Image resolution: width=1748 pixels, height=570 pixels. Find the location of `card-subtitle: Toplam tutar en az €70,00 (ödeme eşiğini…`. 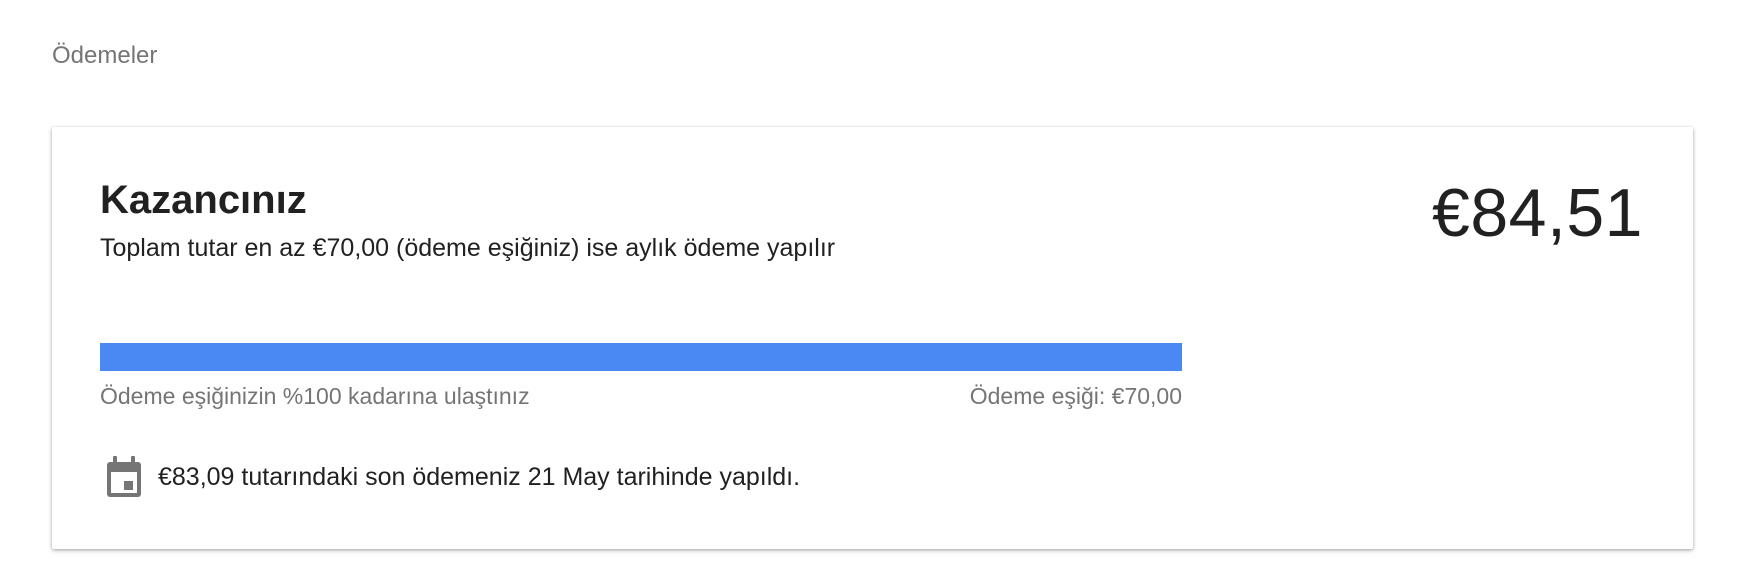

card-subtitle: Toplam tutar en az €70,00 (ödeme eşiğini… is located at coordinates (468, 248).